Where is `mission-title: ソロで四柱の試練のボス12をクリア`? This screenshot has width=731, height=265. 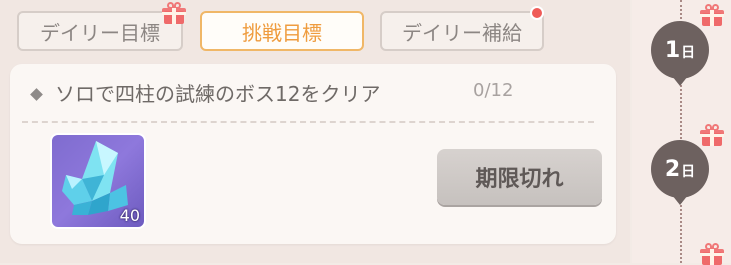 mission-title: ソロで四柱の試練のボス12をクリア is located at coordinates (218, 94).